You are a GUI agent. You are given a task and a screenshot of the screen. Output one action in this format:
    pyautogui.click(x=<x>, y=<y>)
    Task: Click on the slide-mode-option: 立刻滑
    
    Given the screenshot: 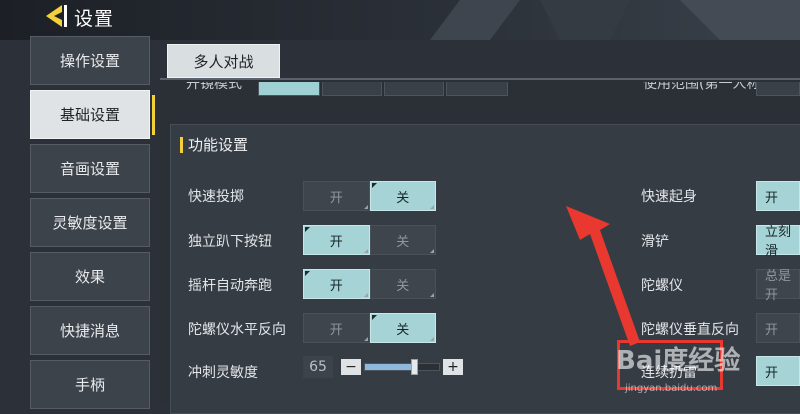 What is the action you would take?
    pyautogui.click(x=778, y=242)
    